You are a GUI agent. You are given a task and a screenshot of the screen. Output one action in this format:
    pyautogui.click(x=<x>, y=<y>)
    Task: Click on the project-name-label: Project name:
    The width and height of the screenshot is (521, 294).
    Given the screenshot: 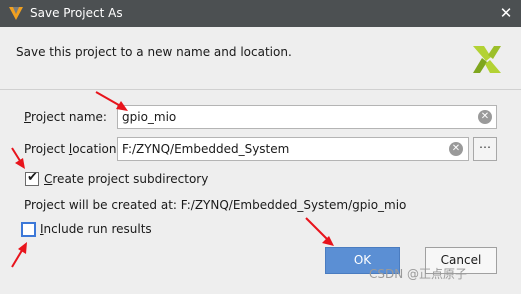 What is the action you would take?
    pyautogui.click(x=65, y=117)
    